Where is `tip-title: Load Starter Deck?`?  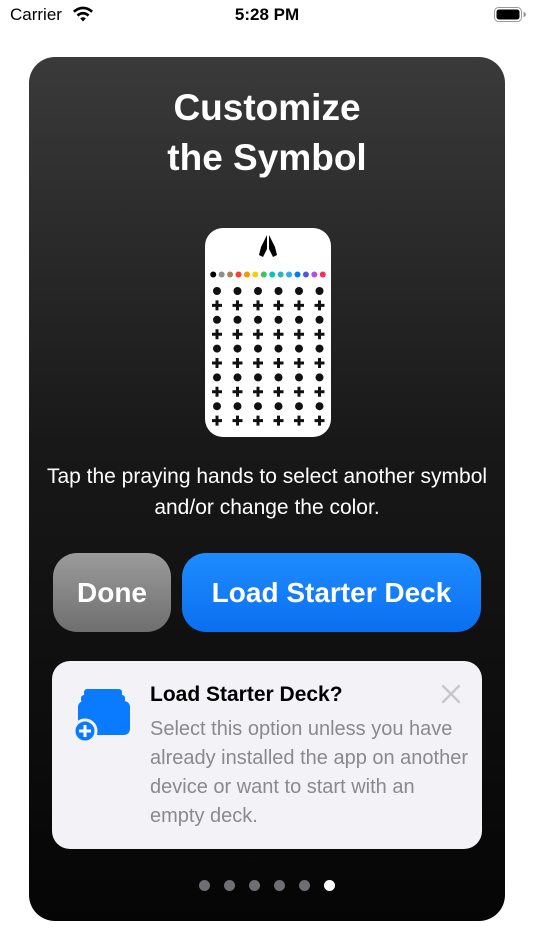 tip-title: Load Starter Deck? is located at coordinates (246, 694).